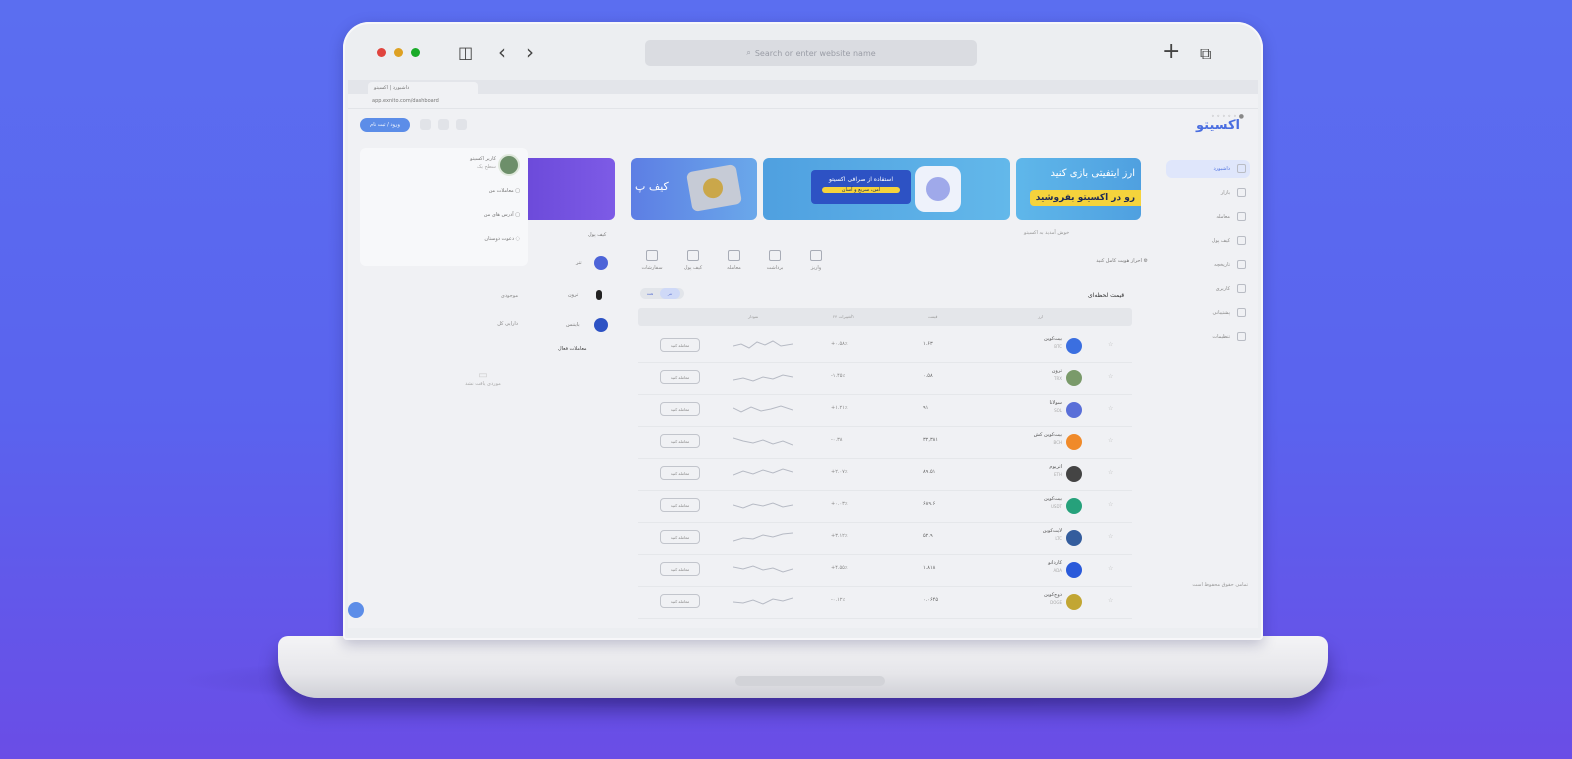 The height and width of the screenshot is (759, 1572). I want to click on search-icon: ⌕, so click(748, 52).